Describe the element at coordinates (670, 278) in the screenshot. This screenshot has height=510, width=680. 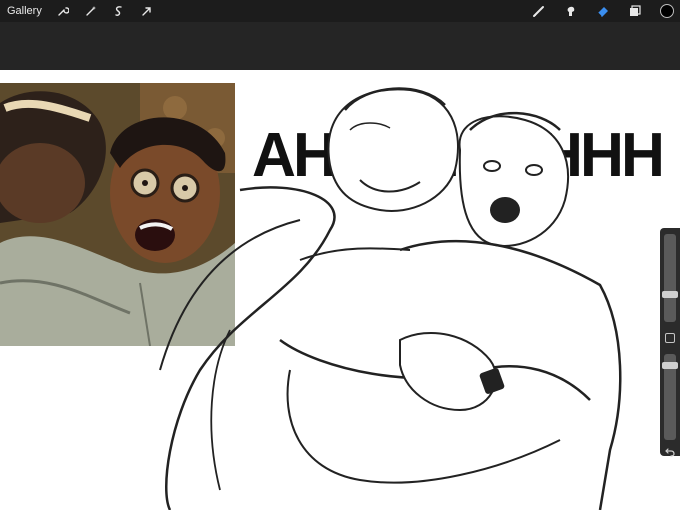
I see `brush-size-slider` at that location.